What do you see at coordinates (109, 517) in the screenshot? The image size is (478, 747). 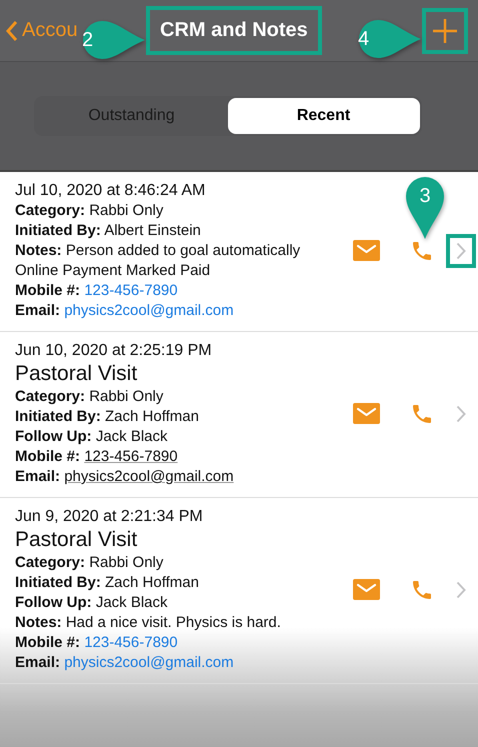 I see `entry-date: Jun 9, 2020 at 2:21:34 PM` at bounding box center [109, 517].